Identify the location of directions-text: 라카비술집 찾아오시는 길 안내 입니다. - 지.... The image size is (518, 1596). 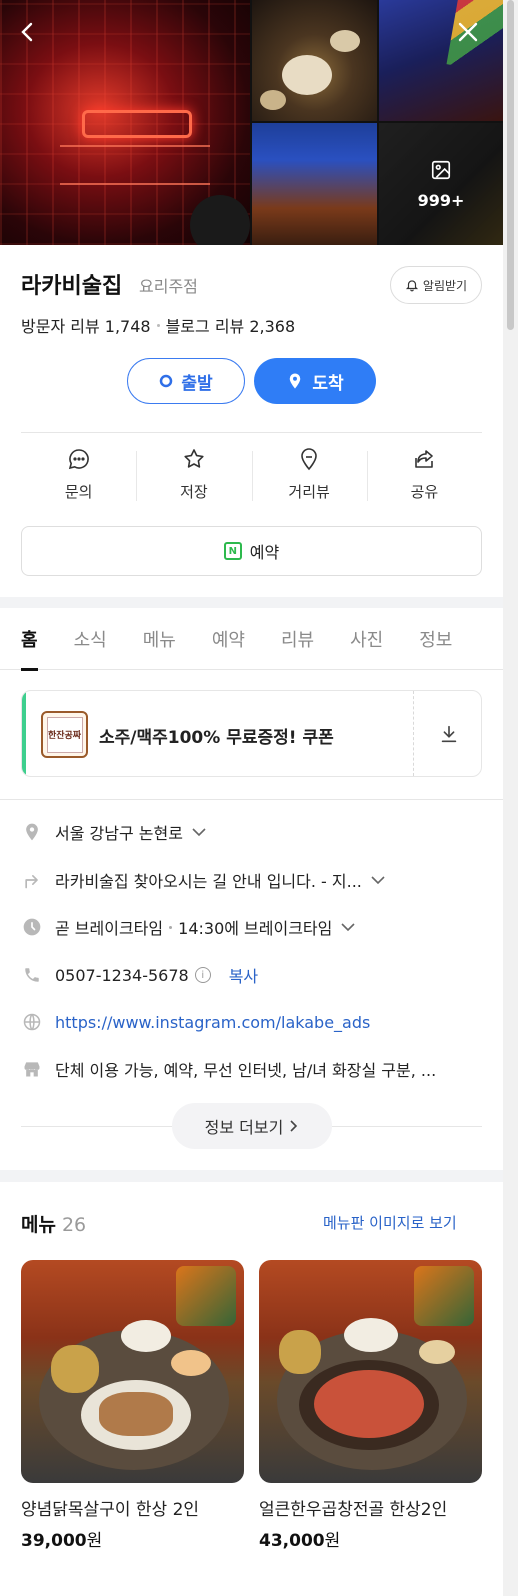
(208, 881).